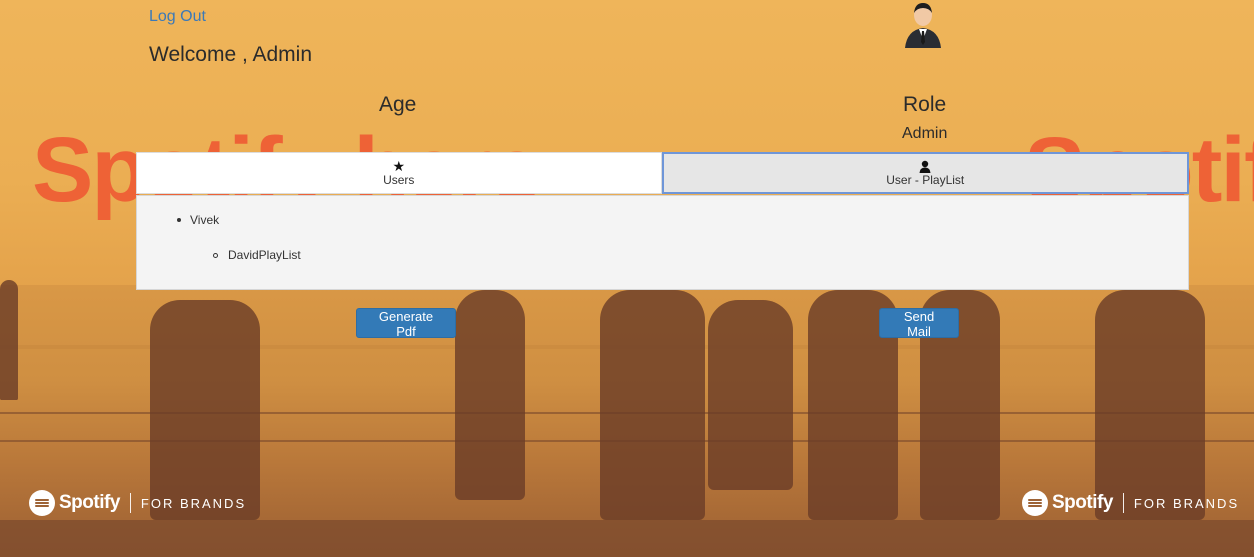  I want to click on user-icon, so click(925, 166).